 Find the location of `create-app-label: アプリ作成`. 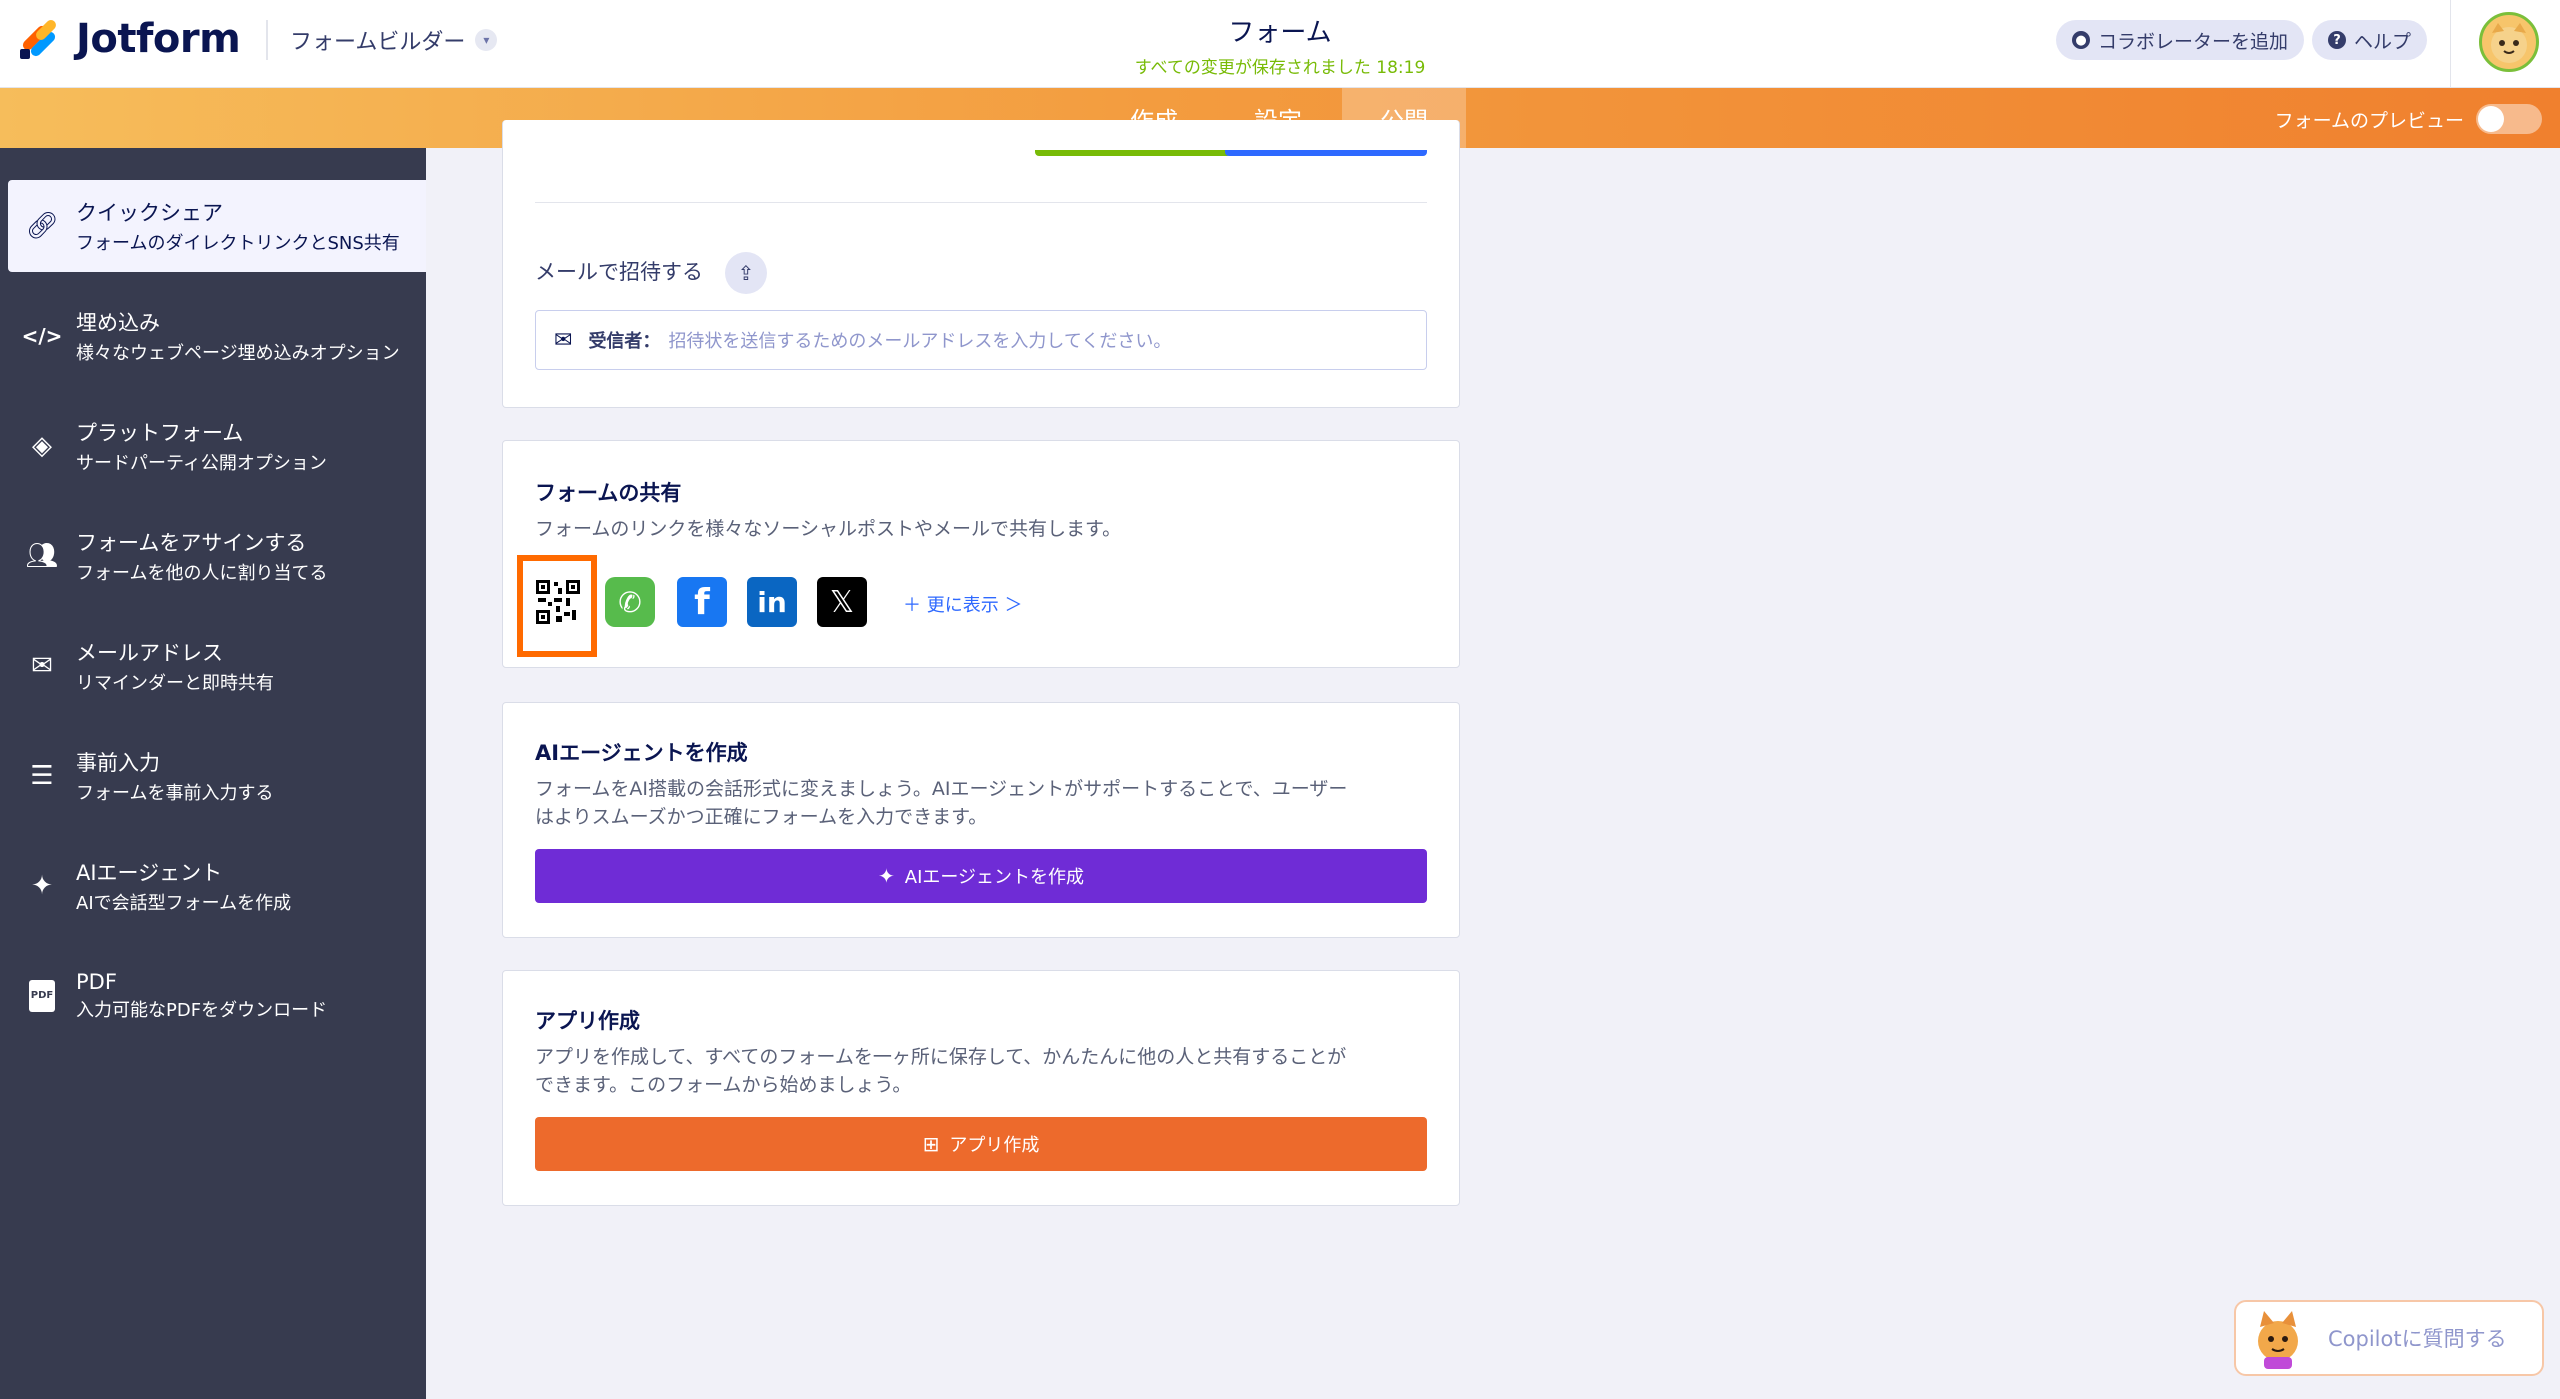

create-app-label: アプリ作成 is located at coordinates (994, 1145).